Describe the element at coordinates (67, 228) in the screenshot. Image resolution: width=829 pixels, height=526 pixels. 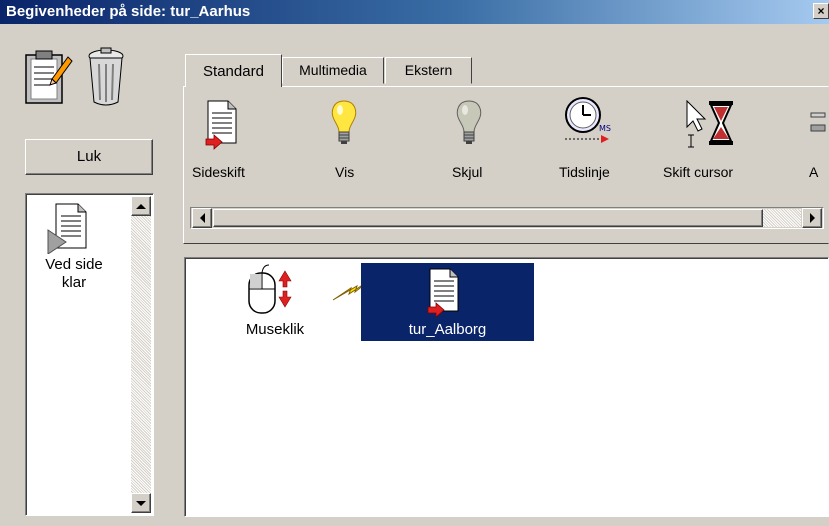
I see `page-play-icon` at that location.